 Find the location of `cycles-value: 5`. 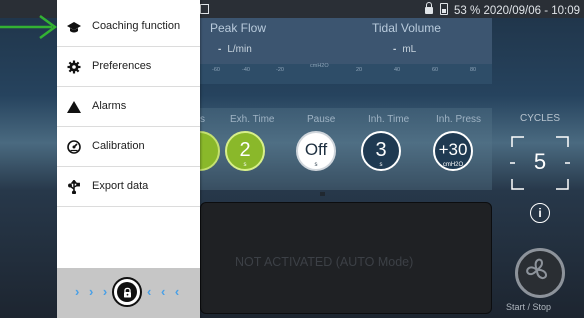

cycles-value: 5 is located at coordinates (540, 161).